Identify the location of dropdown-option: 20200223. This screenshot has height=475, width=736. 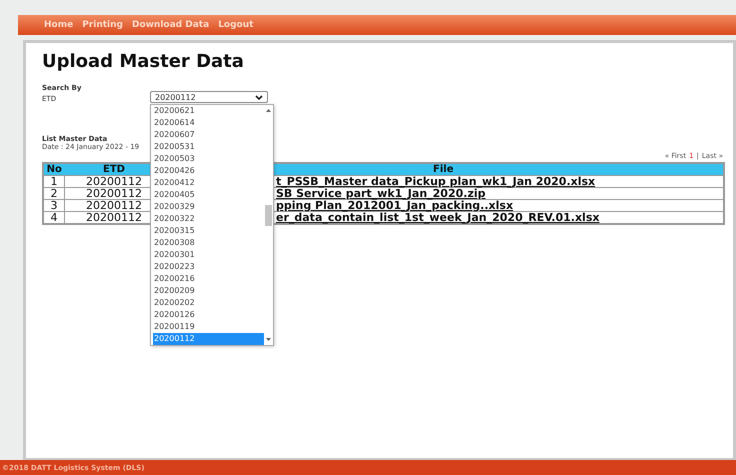
(208, 267).